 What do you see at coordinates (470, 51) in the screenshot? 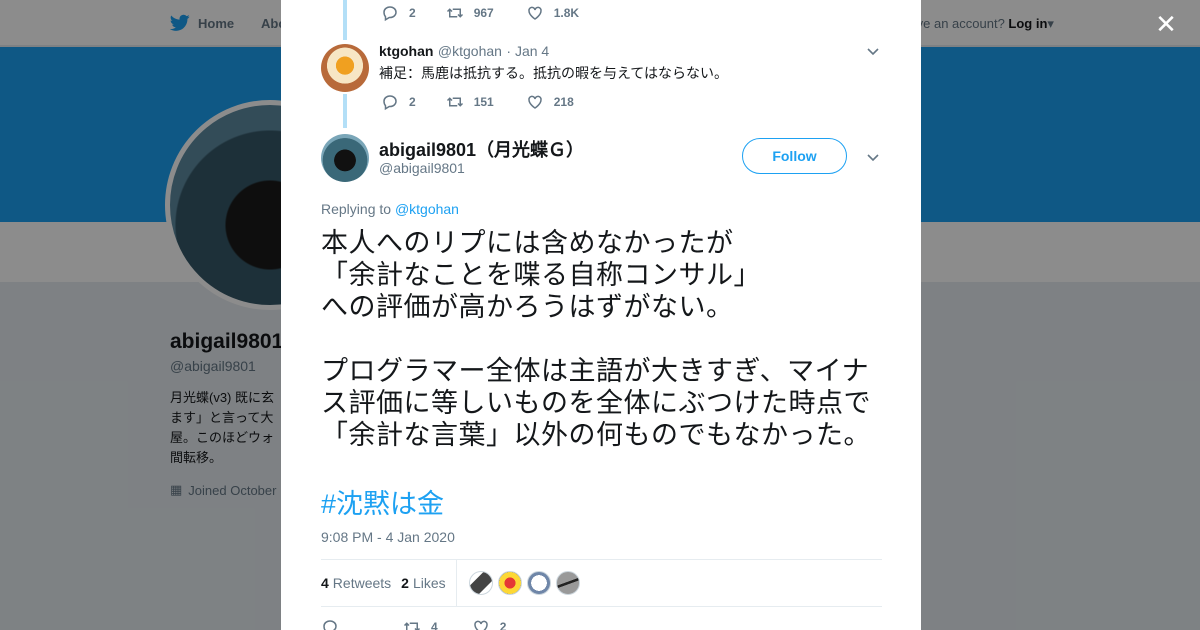
I see `tweet2-handle: @ktgohan` at bounding box center [470, 51].